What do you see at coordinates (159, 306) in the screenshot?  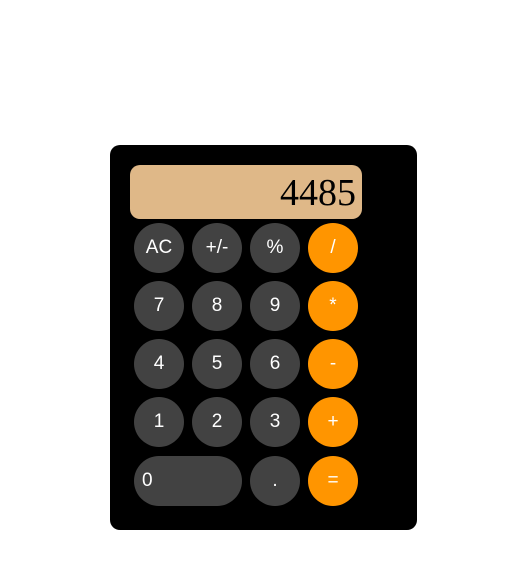 I see `digit-7-button: 7` at bounding box center [159, 306].